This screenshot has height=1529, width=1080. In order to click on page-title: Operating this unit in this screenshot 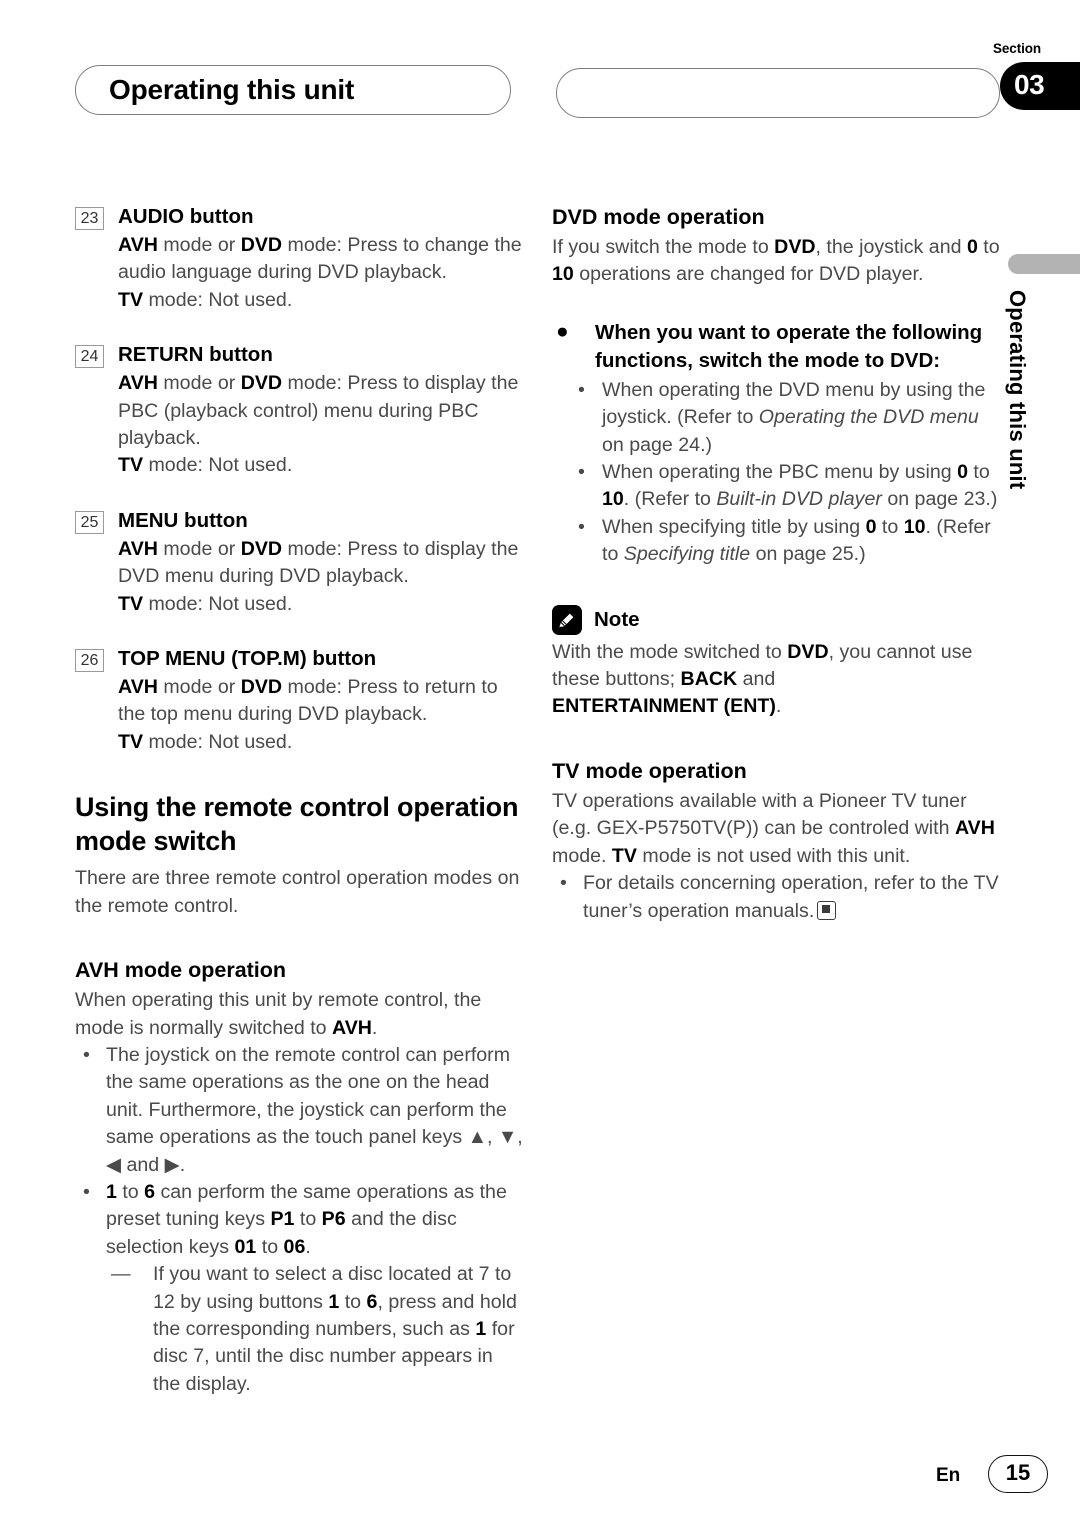, I will do `click(232, 89)`.